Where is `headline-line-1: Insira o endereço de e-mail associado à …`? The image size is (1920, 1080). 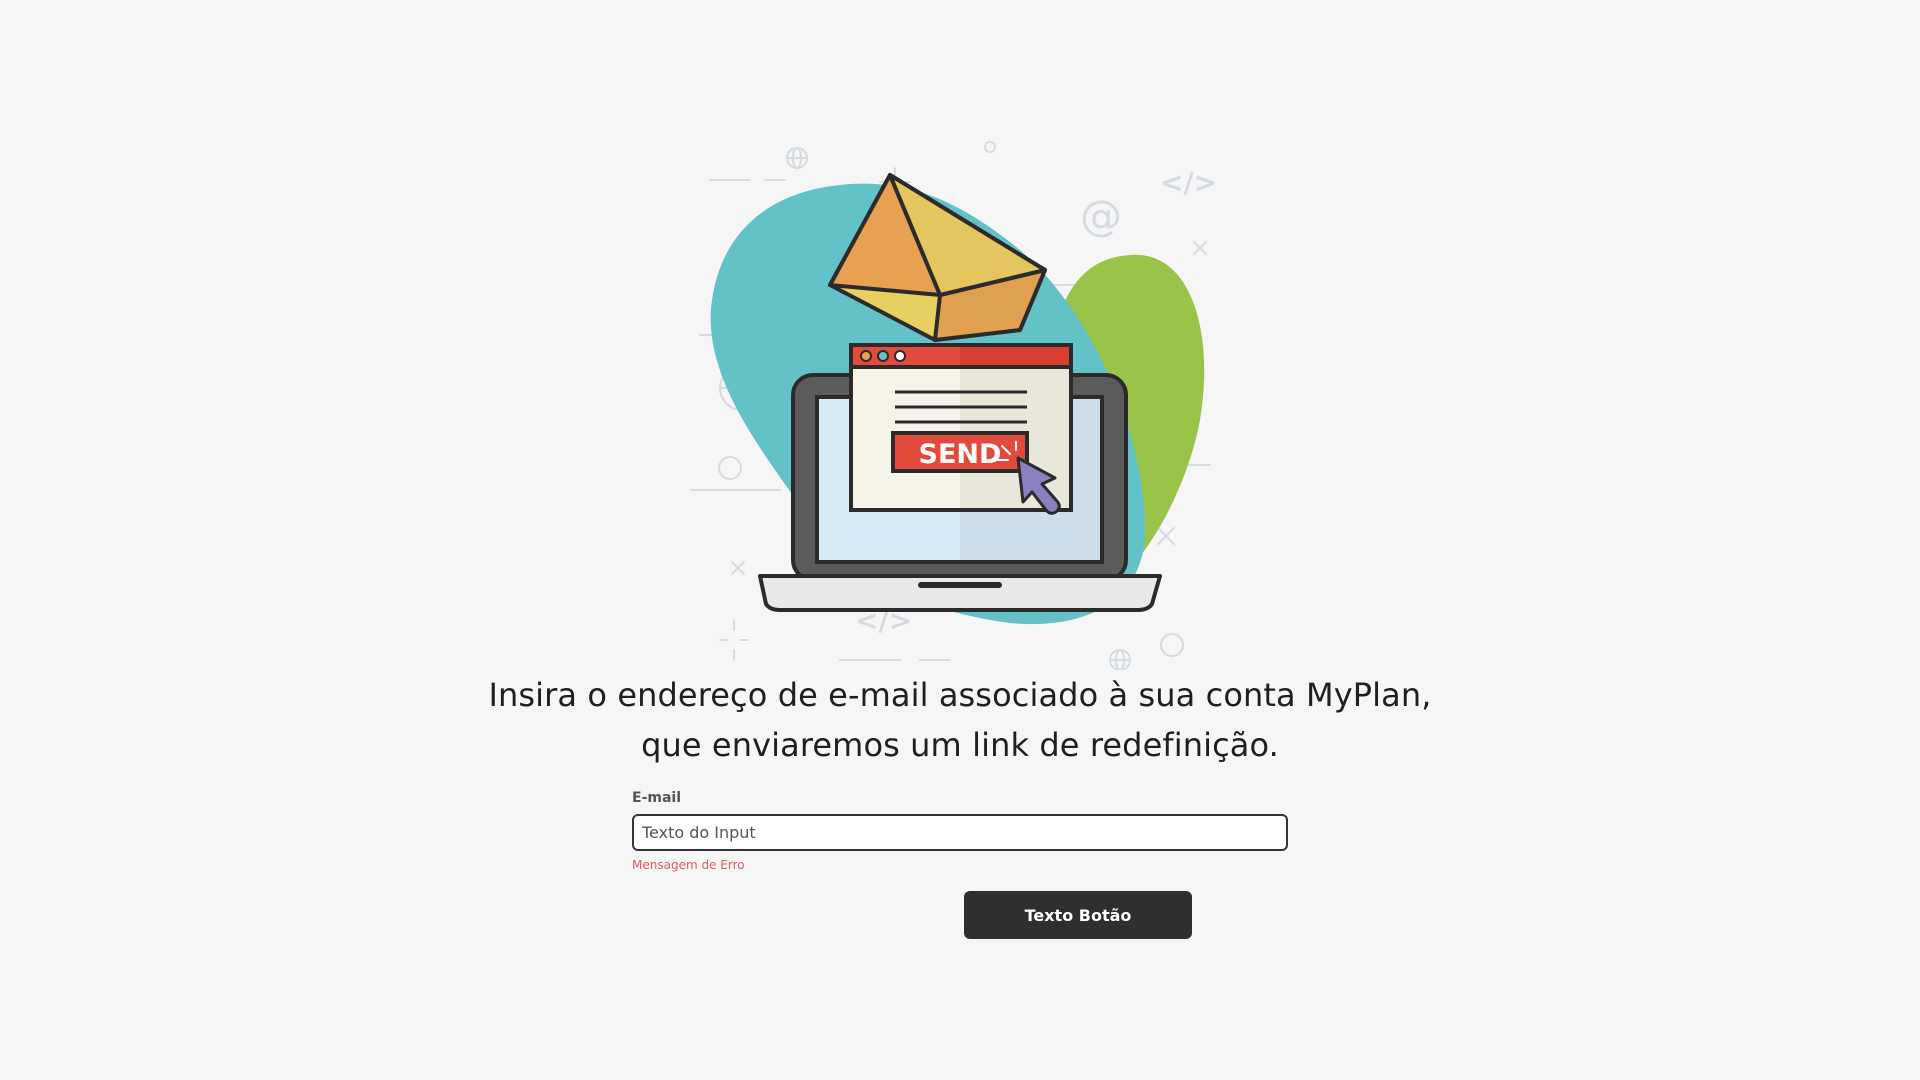
headline-line-1: Insira o endereço de e-mail associado à … is located at coordinates (960, 695).